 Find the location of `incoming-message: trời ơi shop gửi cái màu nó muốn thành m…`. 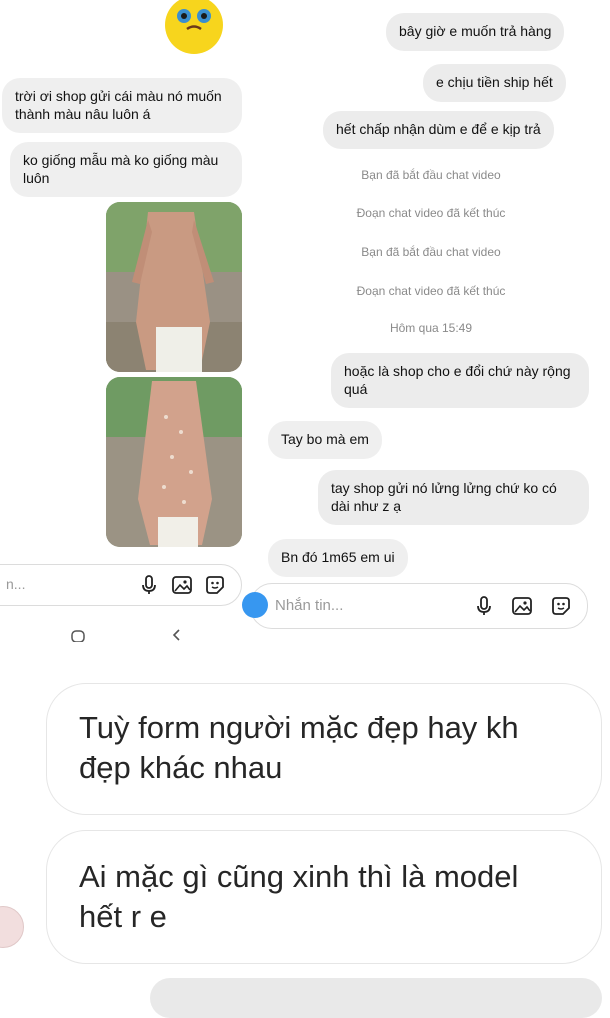

incoming-message: trời ơi shop gửi cái màu nó muốn thành m… is located at coordinates (122, 105).